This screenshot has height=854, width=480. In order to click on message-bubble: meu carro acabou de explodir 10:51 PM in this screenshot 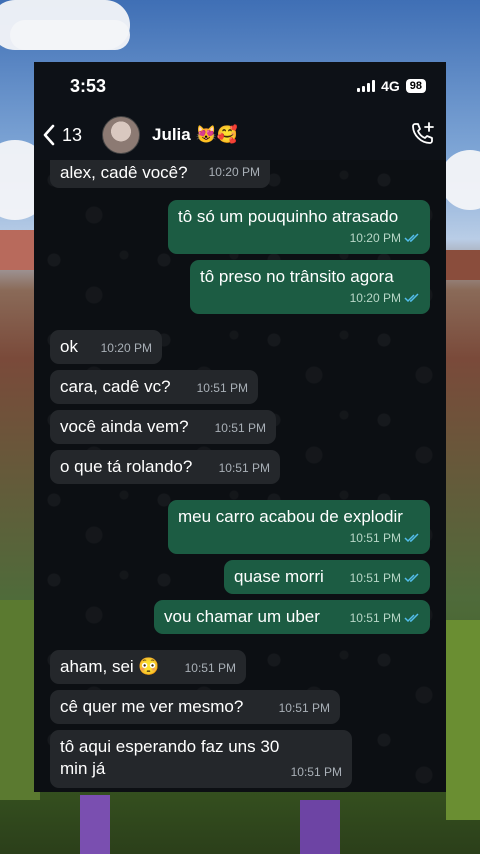, I will do `click(299, 527)`.